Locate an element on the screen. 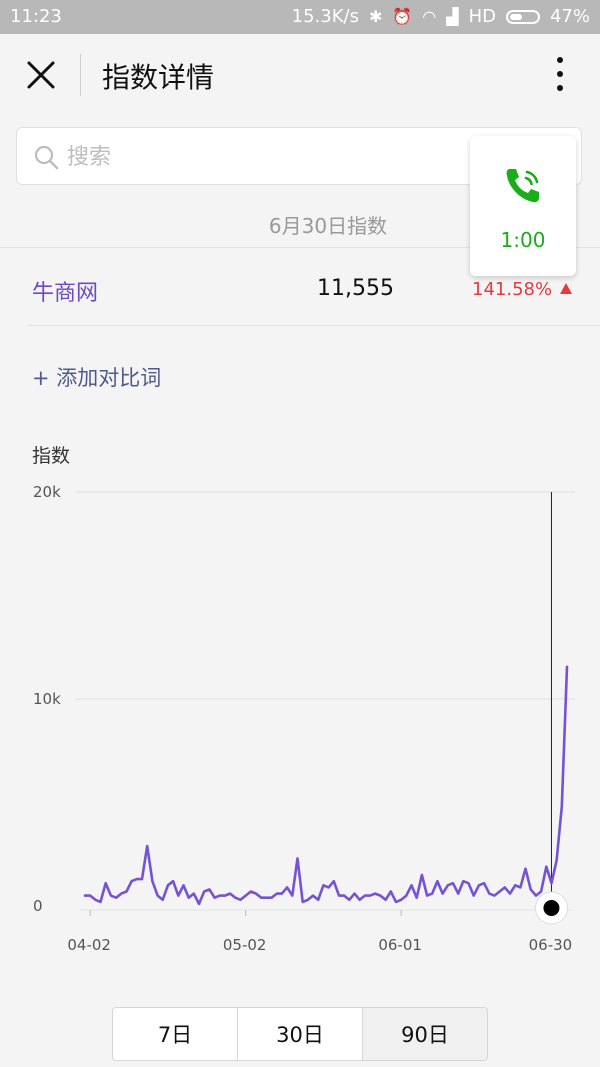  search-input is located at coordinates (267, 157).